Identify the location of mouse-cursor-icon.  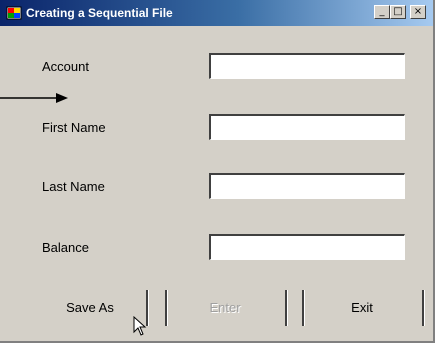
(140, 326).